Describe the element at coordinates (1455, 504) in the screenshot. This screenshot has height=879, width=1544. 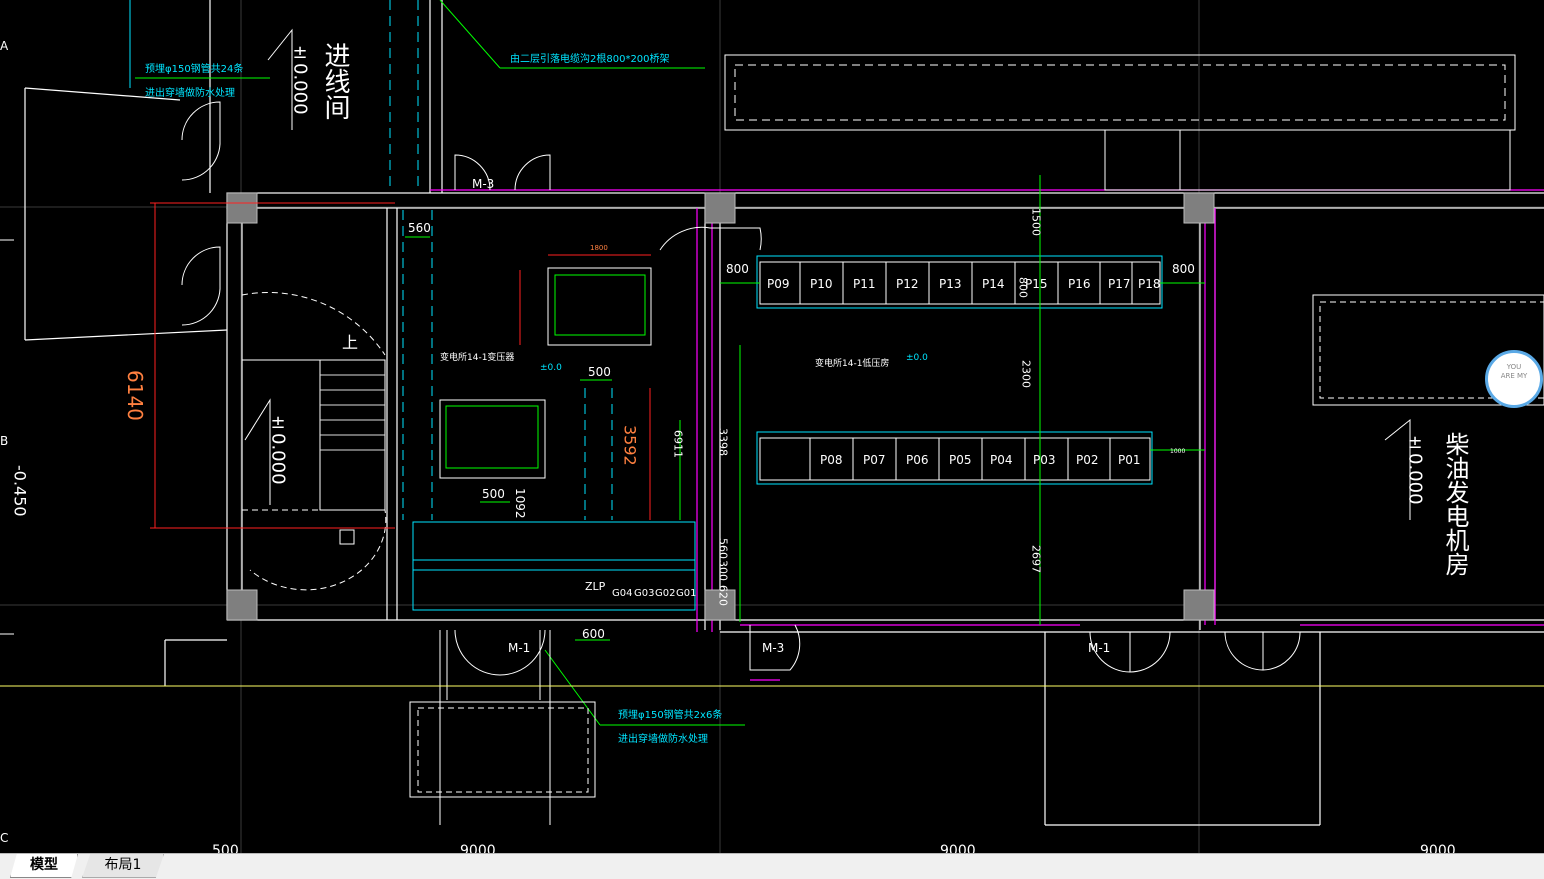
I see `room-generator: 柴油发电机房` at that location.